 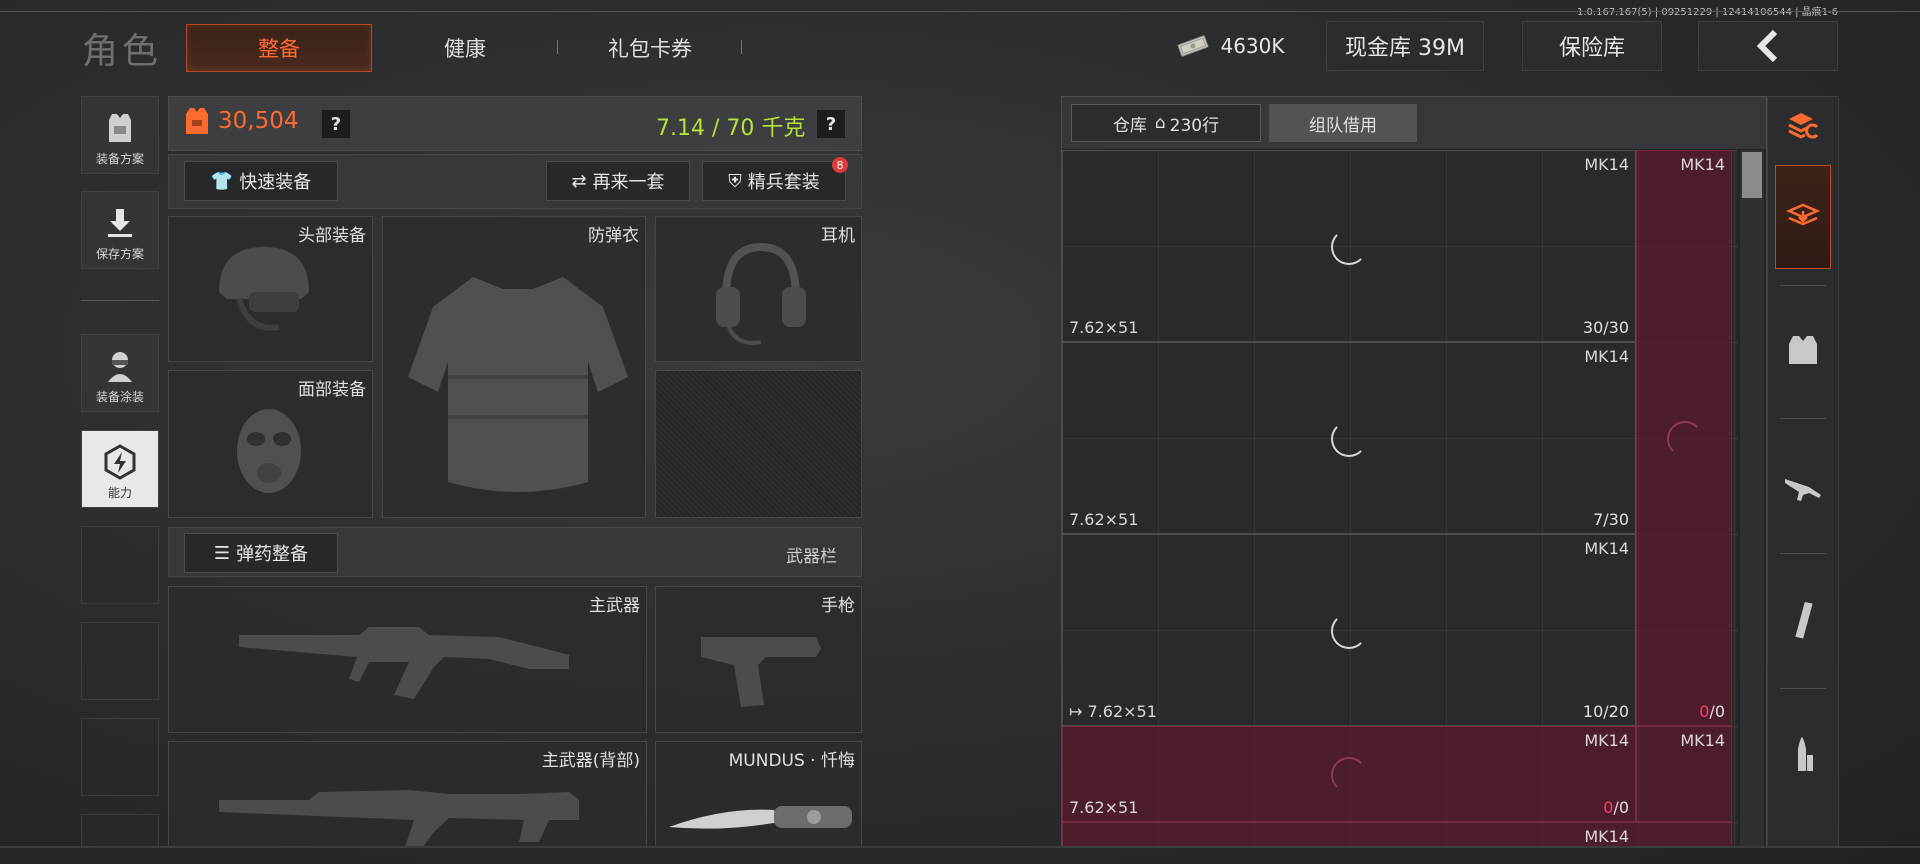 I want to click on warehouse-item: MK14 7.62×51 30/30, so click(x=1349, y=246).